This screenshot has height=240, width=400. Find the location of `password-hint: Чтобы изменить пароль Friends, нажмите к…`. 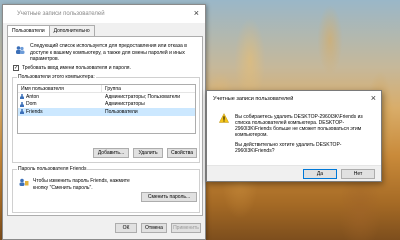

password-hint: Чтобы изменить пароль Friends, нажмите к… is located at coordinates (81, 184).